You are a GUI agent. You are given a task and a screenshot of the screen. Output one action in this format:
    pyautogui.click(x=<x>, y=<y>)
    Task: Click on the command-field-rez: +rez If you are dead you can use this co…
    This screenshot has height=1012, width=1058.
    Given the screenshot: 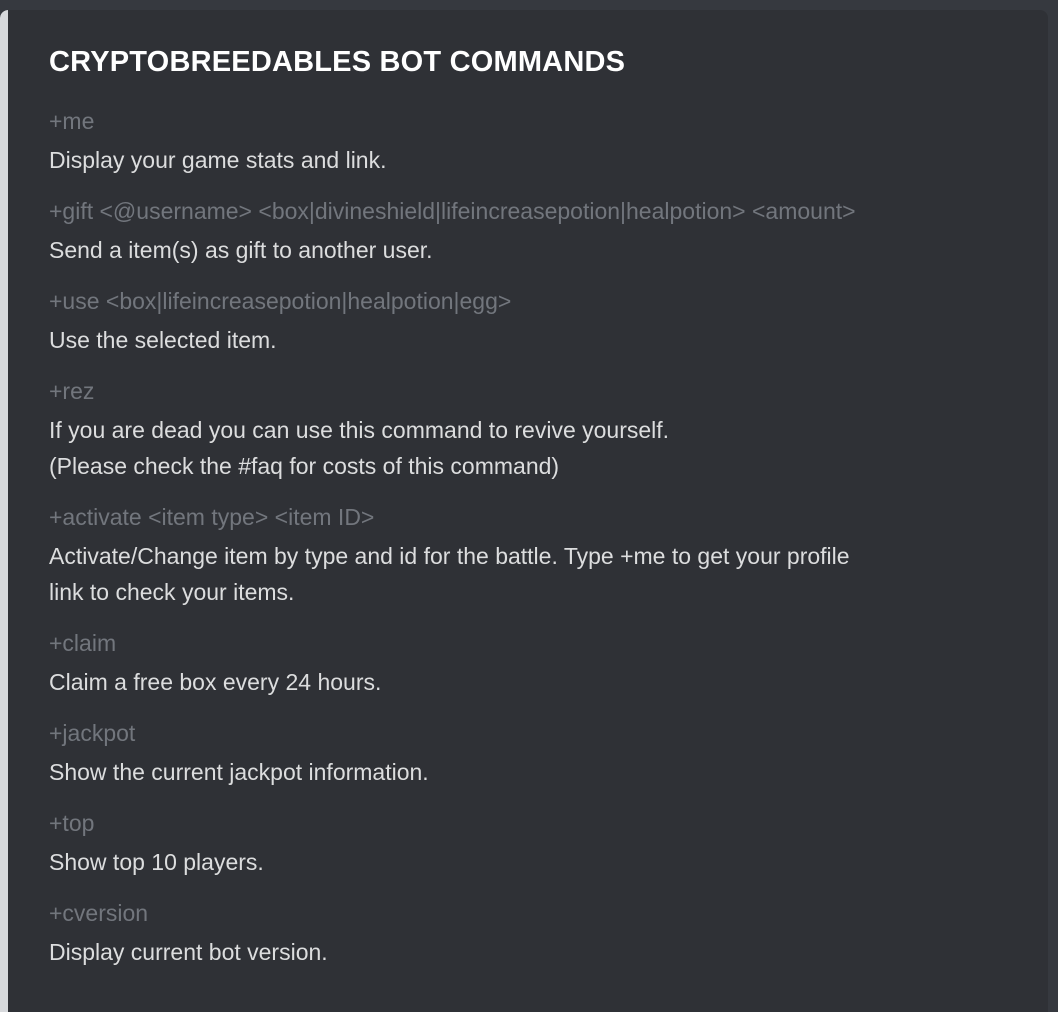 What is the action you would take?
    pyautogui.click(x=528, y=430)
    